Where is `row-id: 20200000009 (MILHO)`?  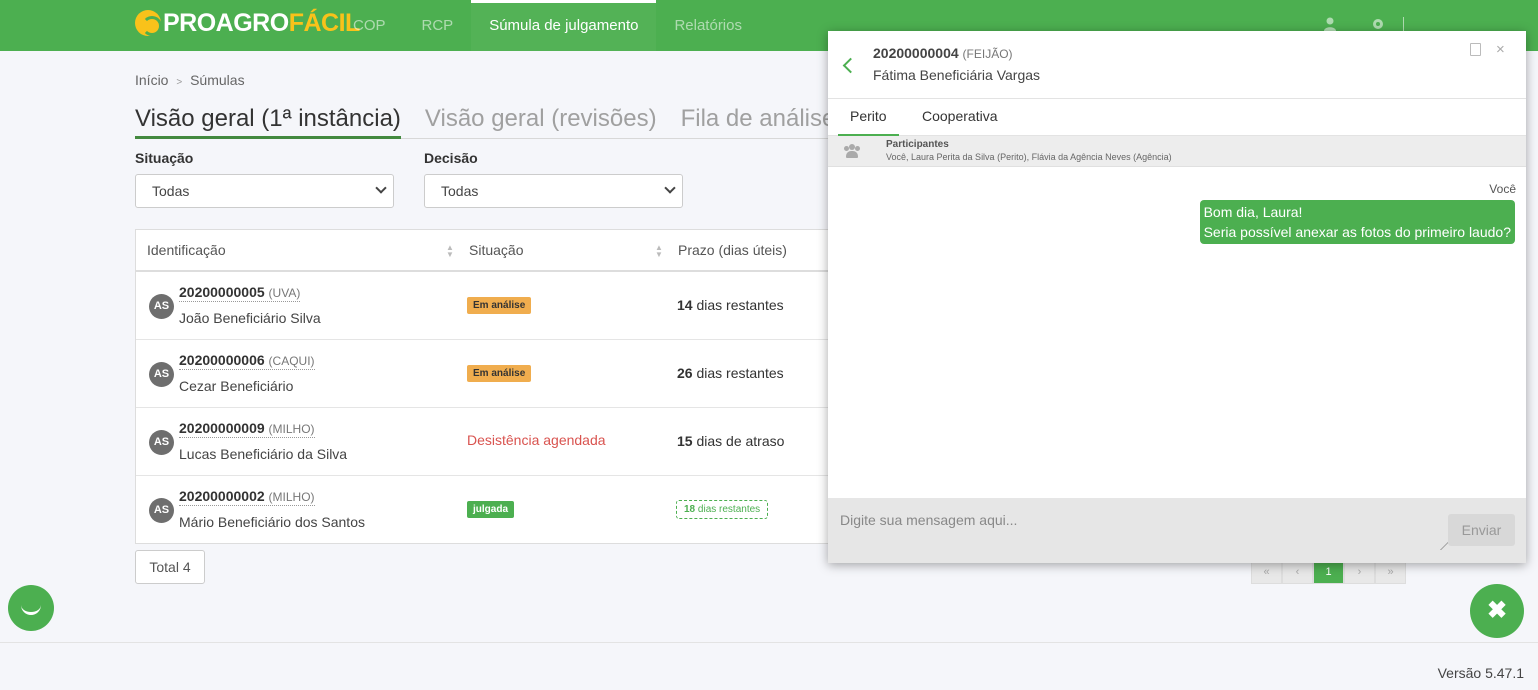
row-id: 20200000009 (MILHO) is located at coordinates (247, 429).